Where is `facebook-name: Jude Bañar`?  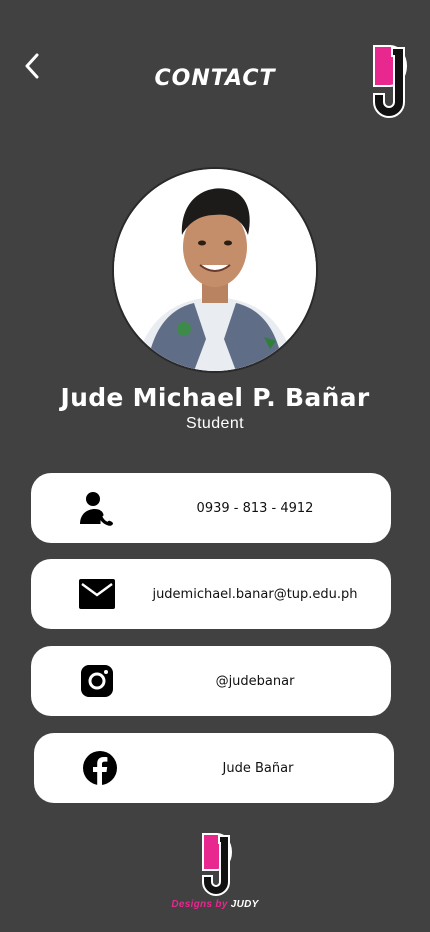 facebook-name: Jude Bañar is located at coordinates (258, 768).